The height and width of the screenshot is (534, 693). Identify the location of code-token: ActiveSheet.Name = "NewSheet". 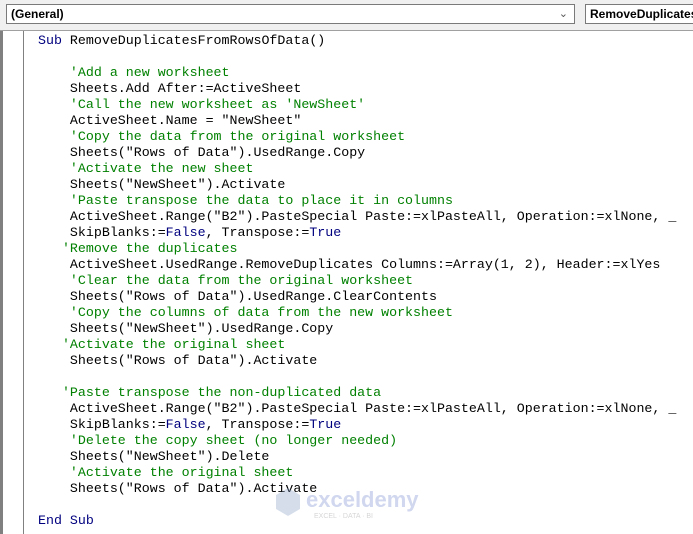
(170, 120).